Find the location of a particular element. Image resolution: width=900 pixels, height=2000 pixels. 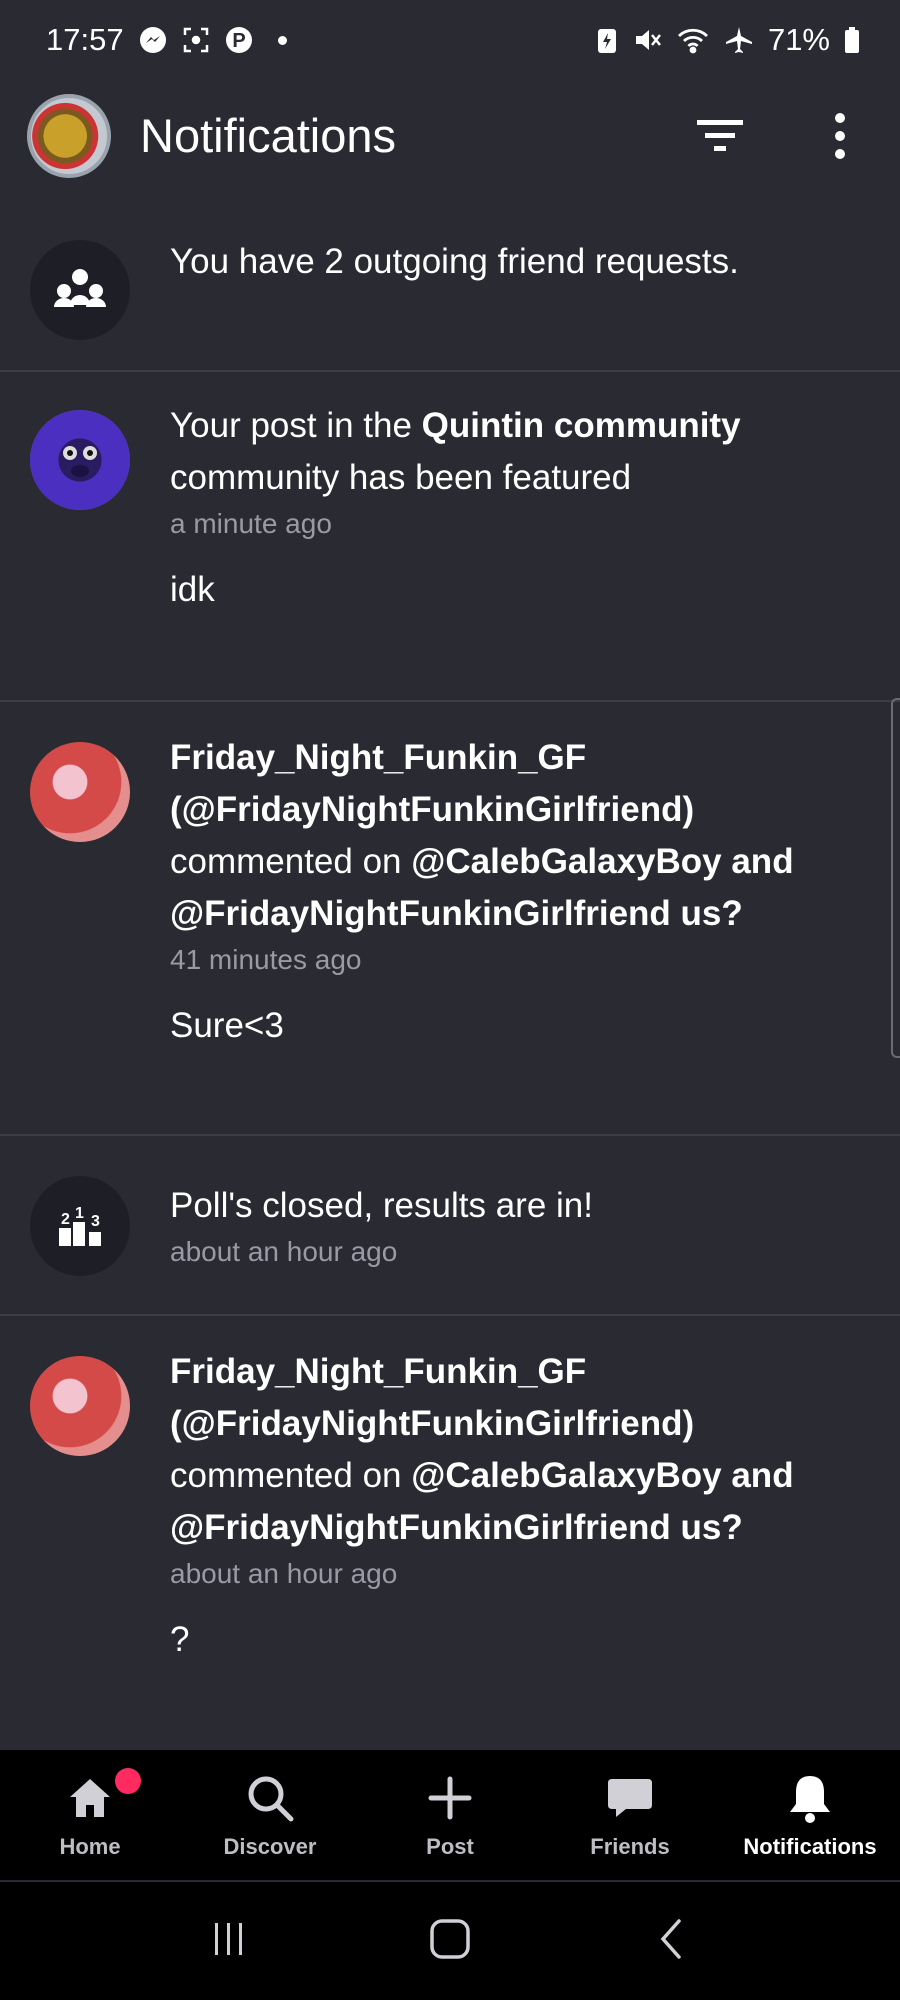

home-system-button is located at coordinates (450, 1941).